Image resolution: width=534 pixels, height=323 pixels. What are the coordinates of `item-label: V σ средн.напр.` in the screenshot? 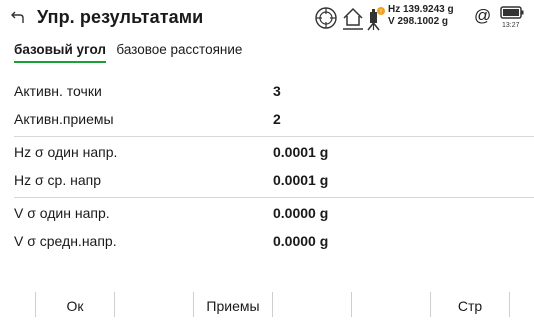 It's located at (65, 241).